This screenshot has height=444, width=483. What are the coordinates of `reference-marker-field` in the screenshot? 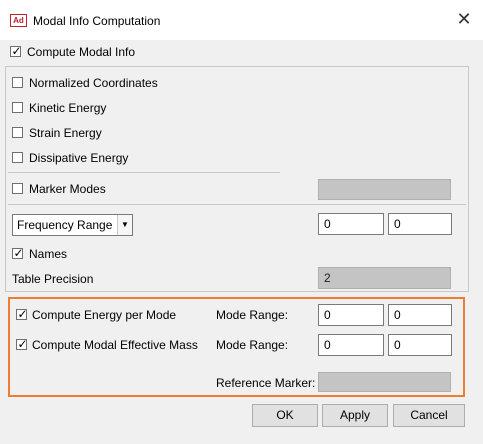 It's located at (384, 382).